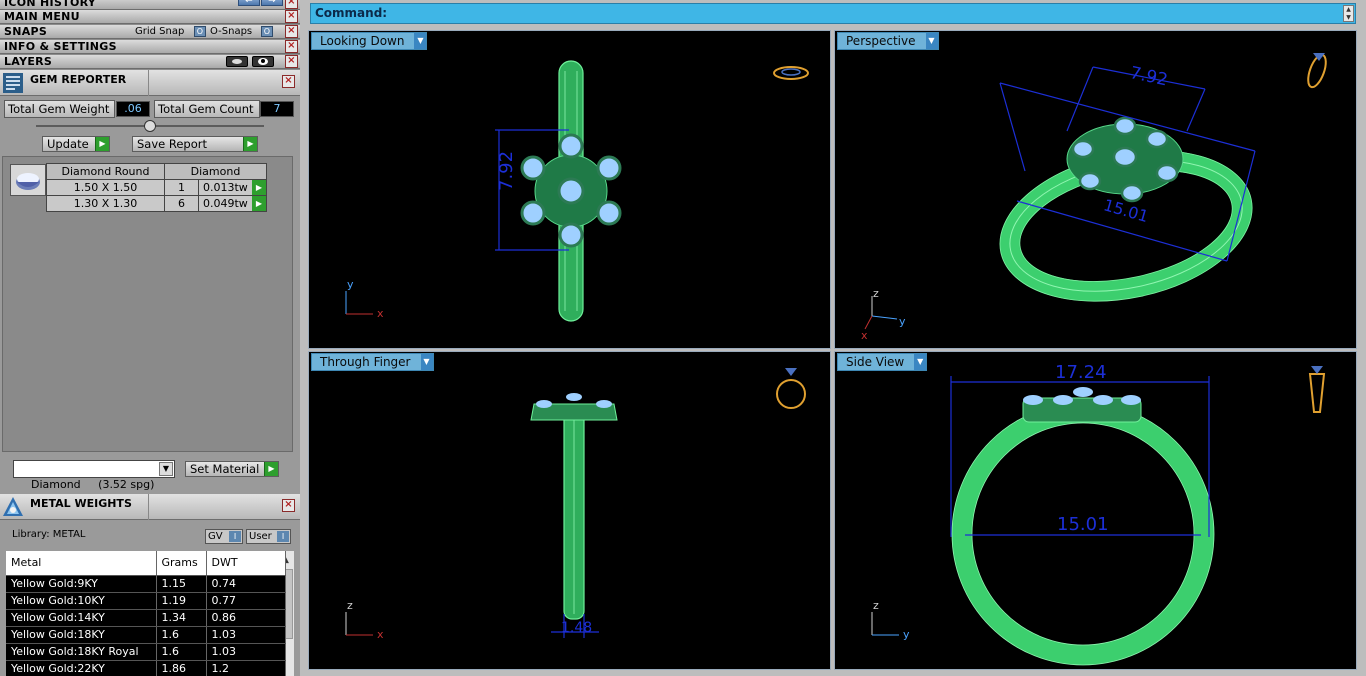  I want to click on back-arrow-icon: ←, so click(249, 3).